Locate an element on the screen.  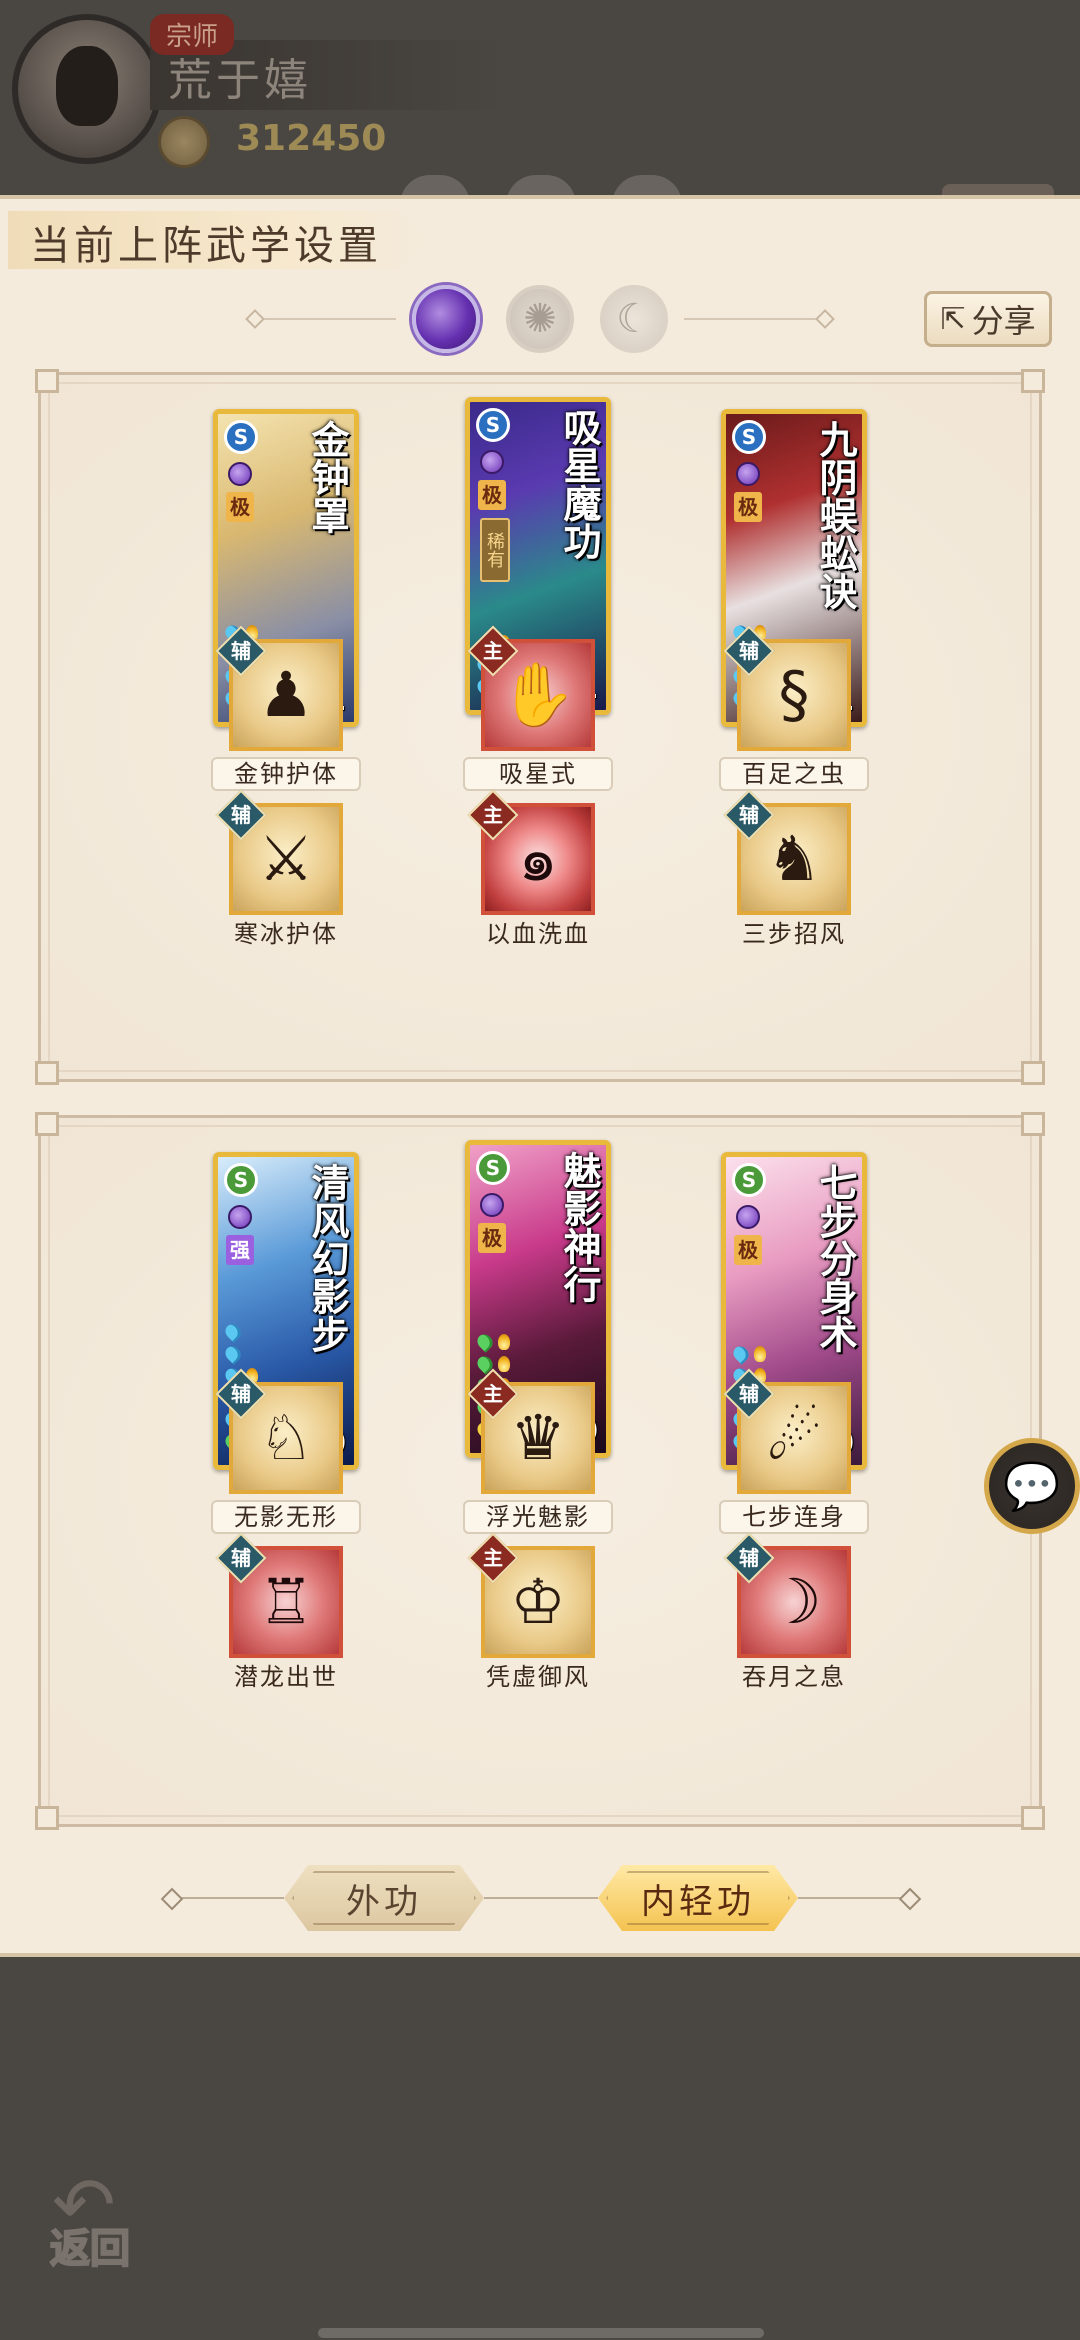
sub-skill: ♛ 主 浮光魅影 is located at coordinates (538, 1451).